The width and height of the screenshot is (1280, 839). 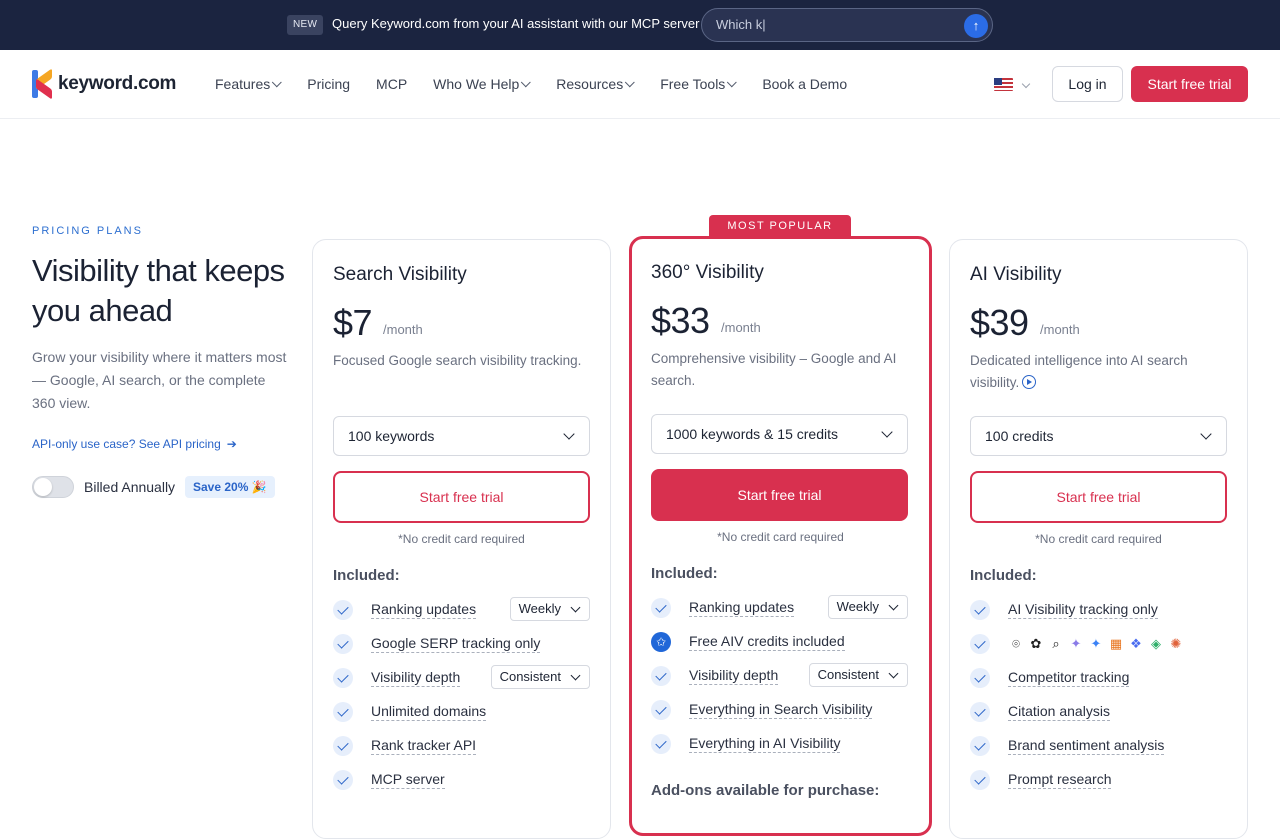 I want to click on keyword-logo-icon, so click(x=42, y=84).